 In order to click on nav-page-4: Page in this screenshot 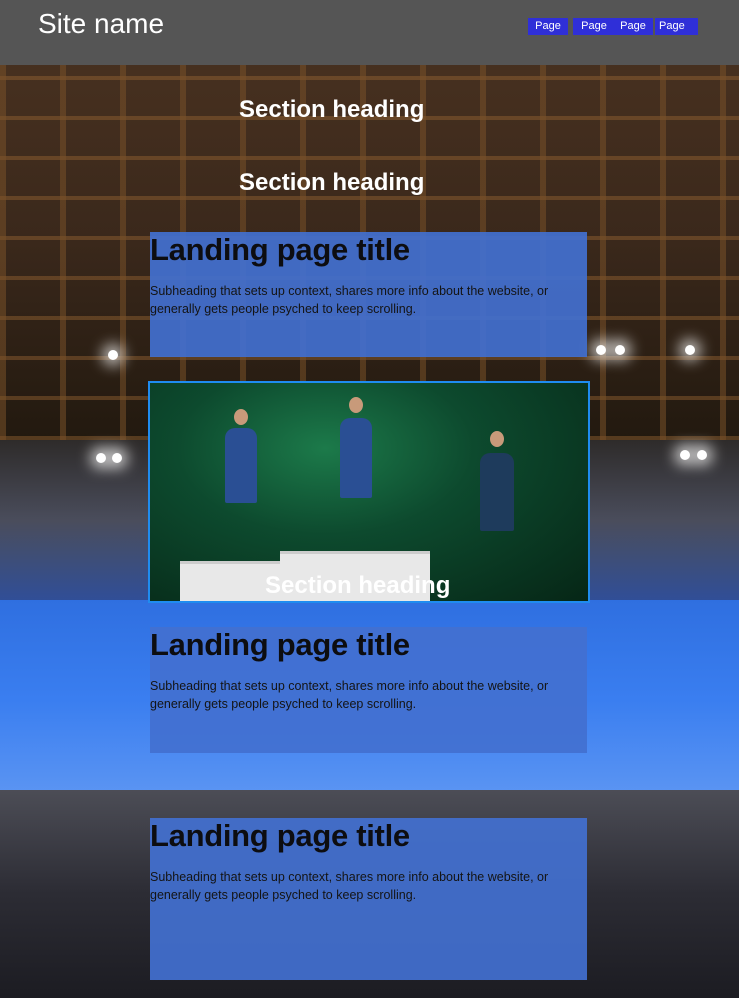, I will do `click(676, 26)`.